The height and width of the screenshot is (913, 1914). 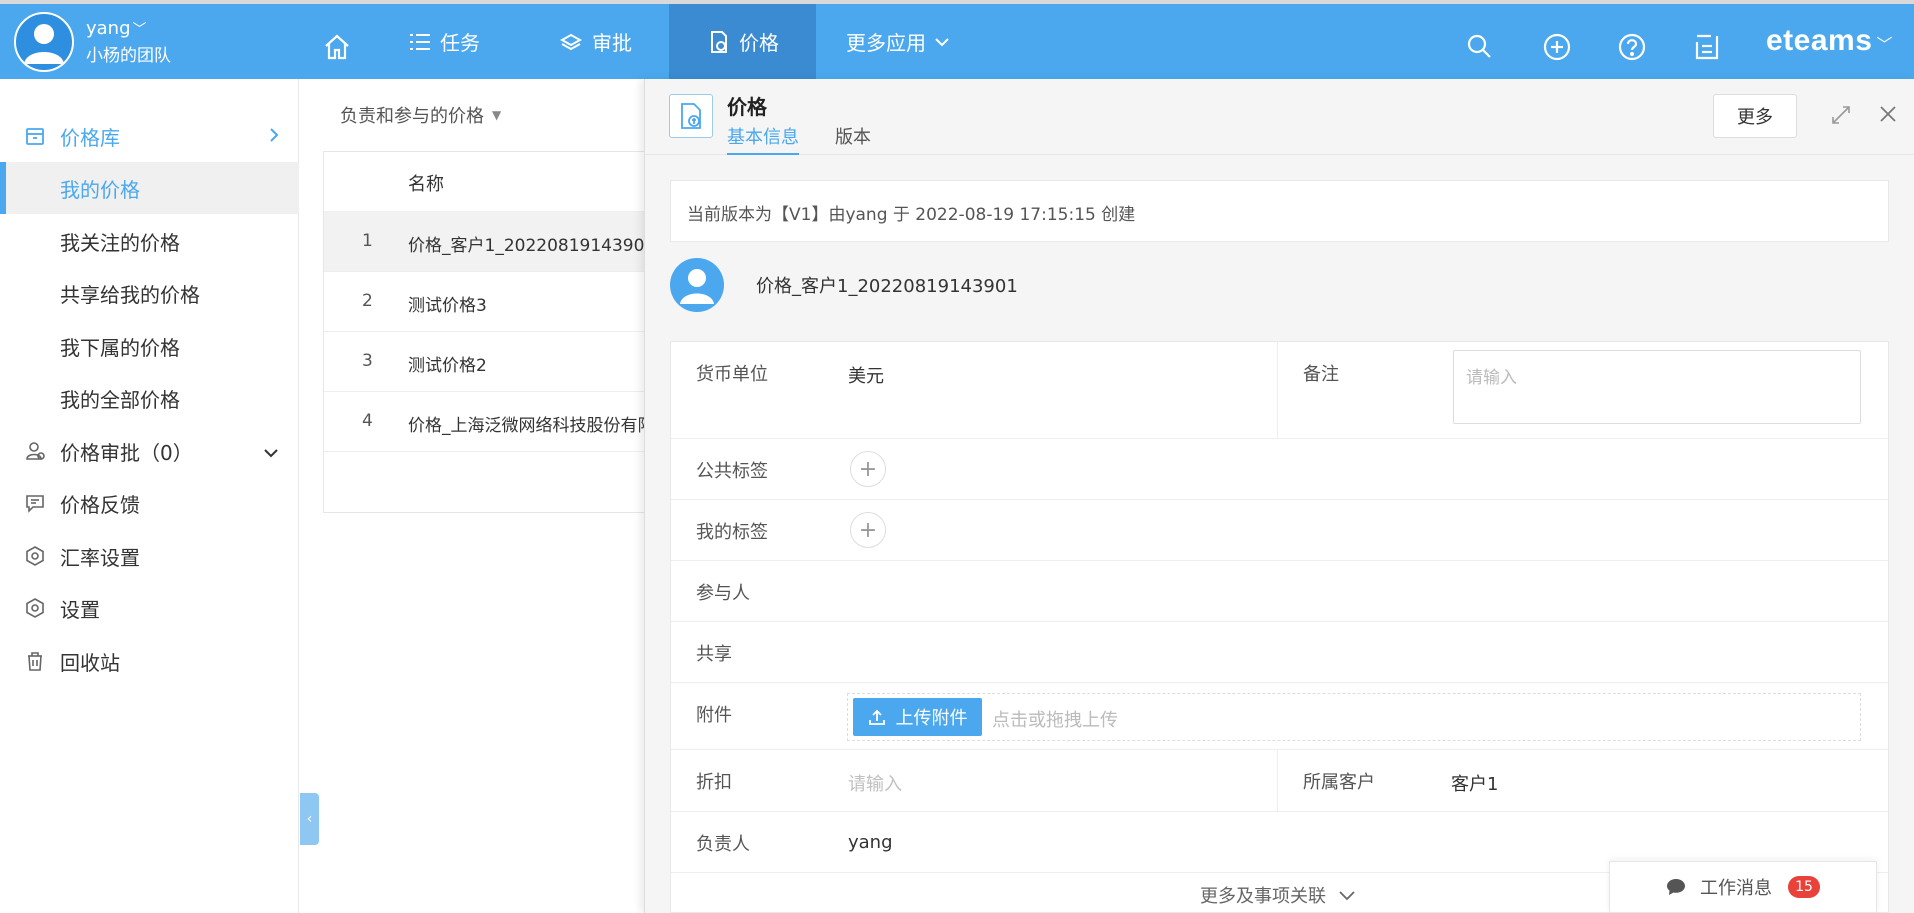 What do you see at coordinates (1829, 41) in the screenshot?
I see `brand-logo: eteams ﹀` at bounding box center [1829, 41].